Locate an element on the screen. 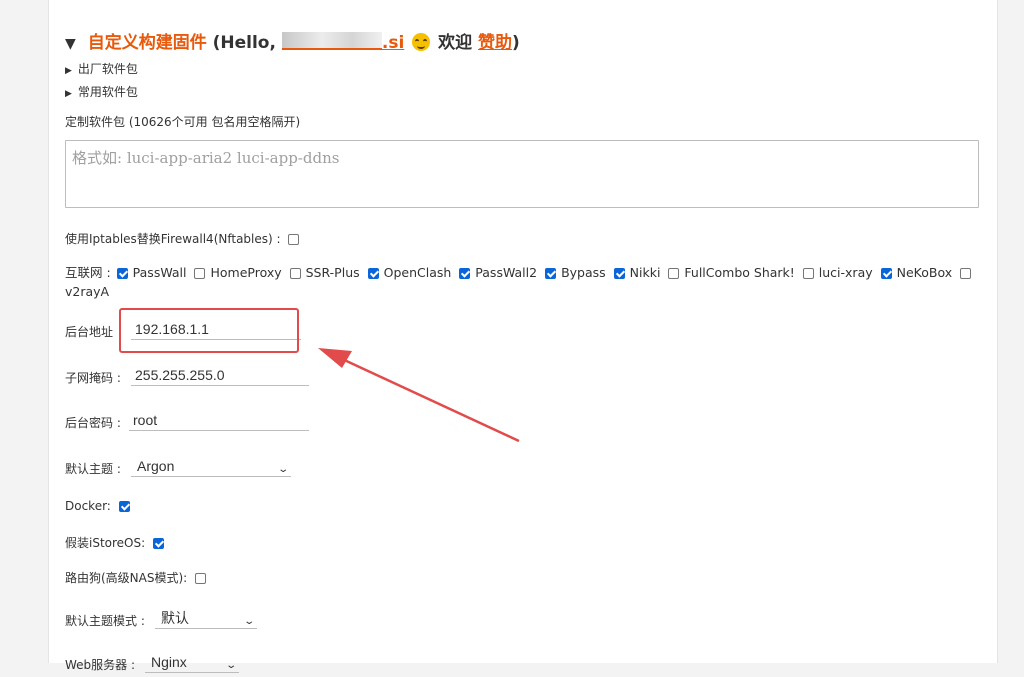 The image size is (1024, 677). arrow-head is located at coordinates (335, 358).